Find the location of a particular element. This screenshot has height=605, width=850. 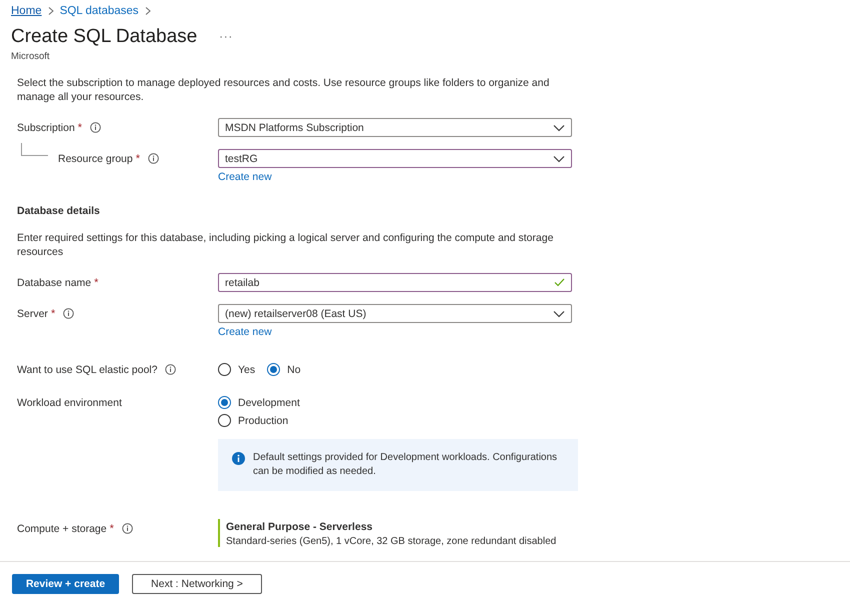

dropdown-field: MSDN Platforms Subscription is located at coordinates (395, 127).